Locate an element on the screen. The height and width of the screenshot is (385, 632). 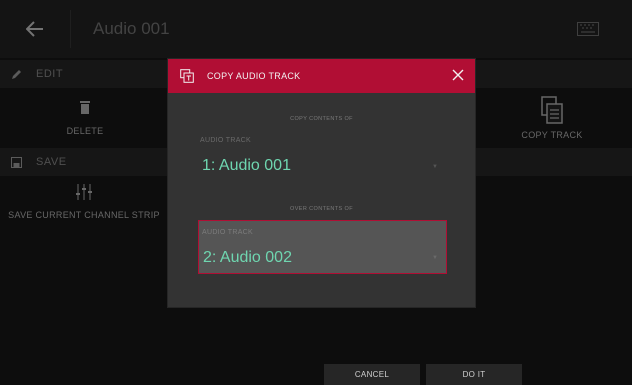
copy-track-icon is located at coordinates (187, 76).